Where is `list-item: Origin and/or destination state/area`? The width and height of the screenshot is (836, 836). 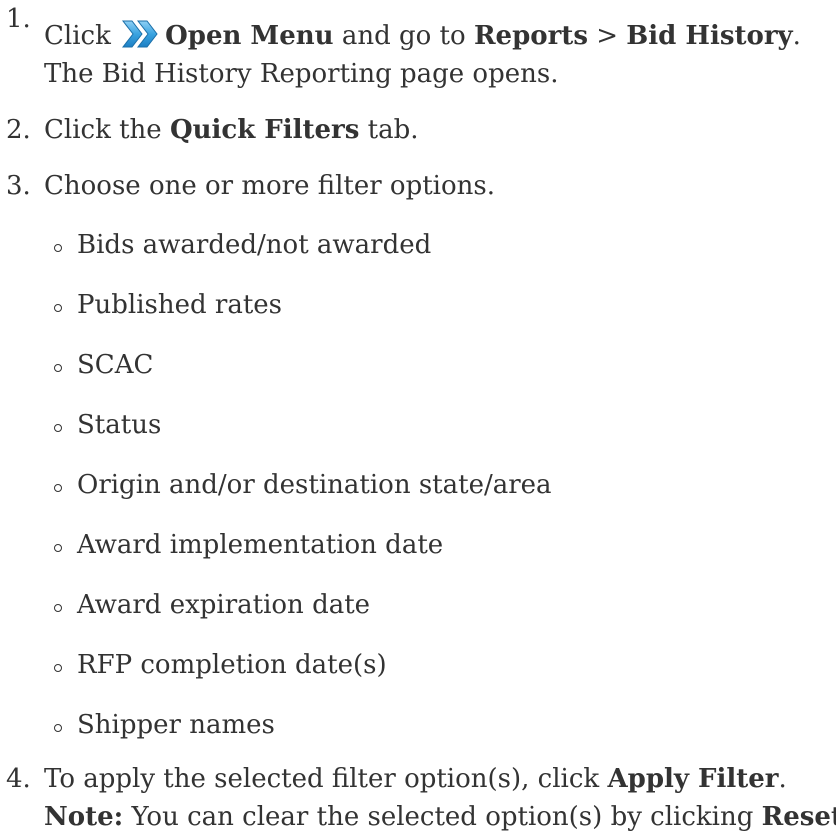 list-item: Origin and/or destination state/area is located at coordinates (418, 485).